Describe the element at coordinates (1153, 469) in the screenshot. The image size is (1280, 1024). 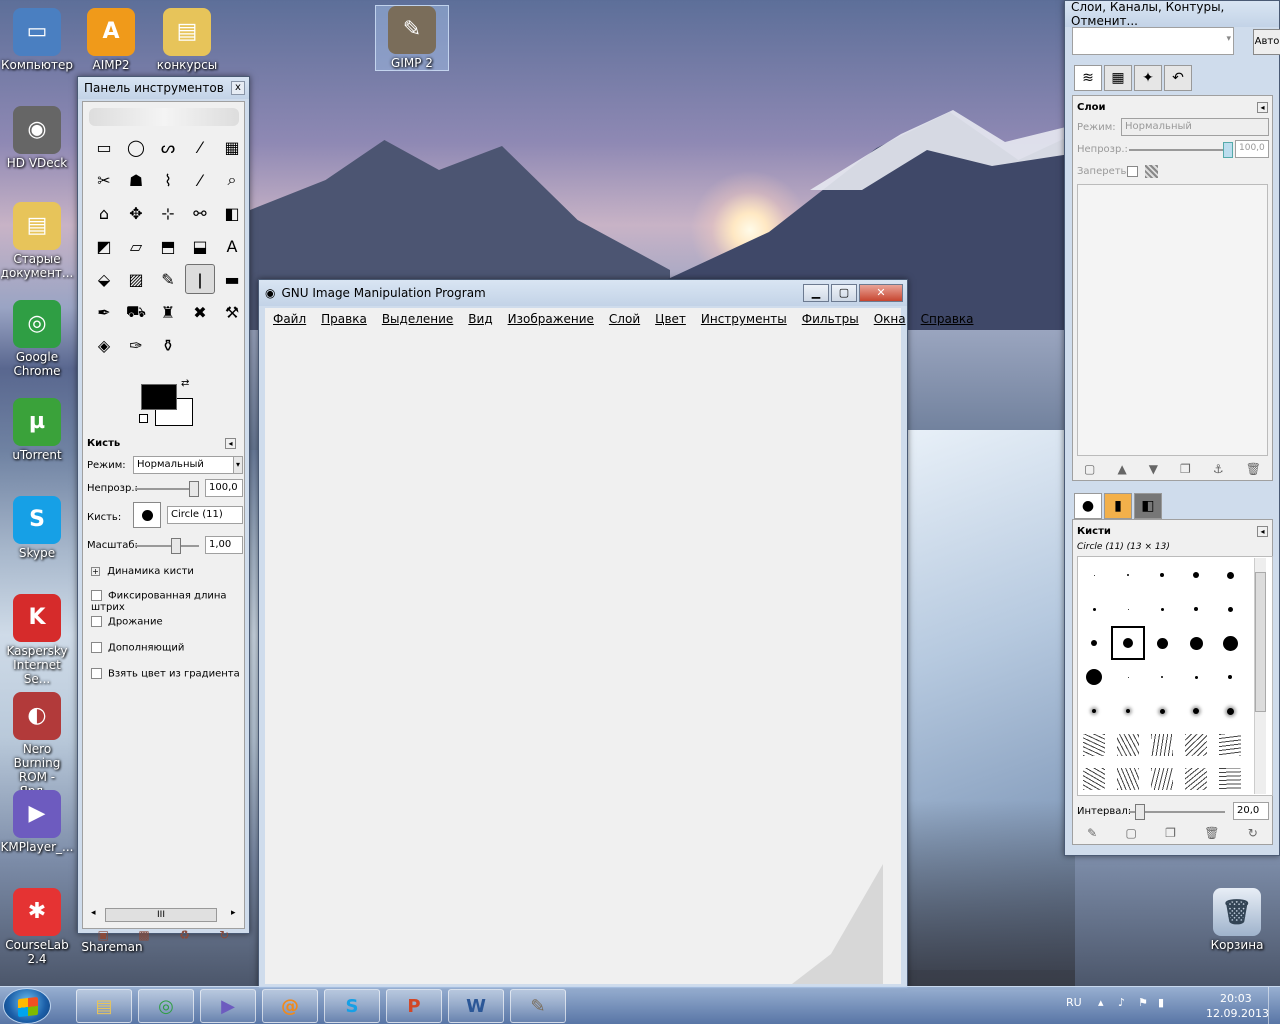
I see `layer-action-button: ▼` at that location.